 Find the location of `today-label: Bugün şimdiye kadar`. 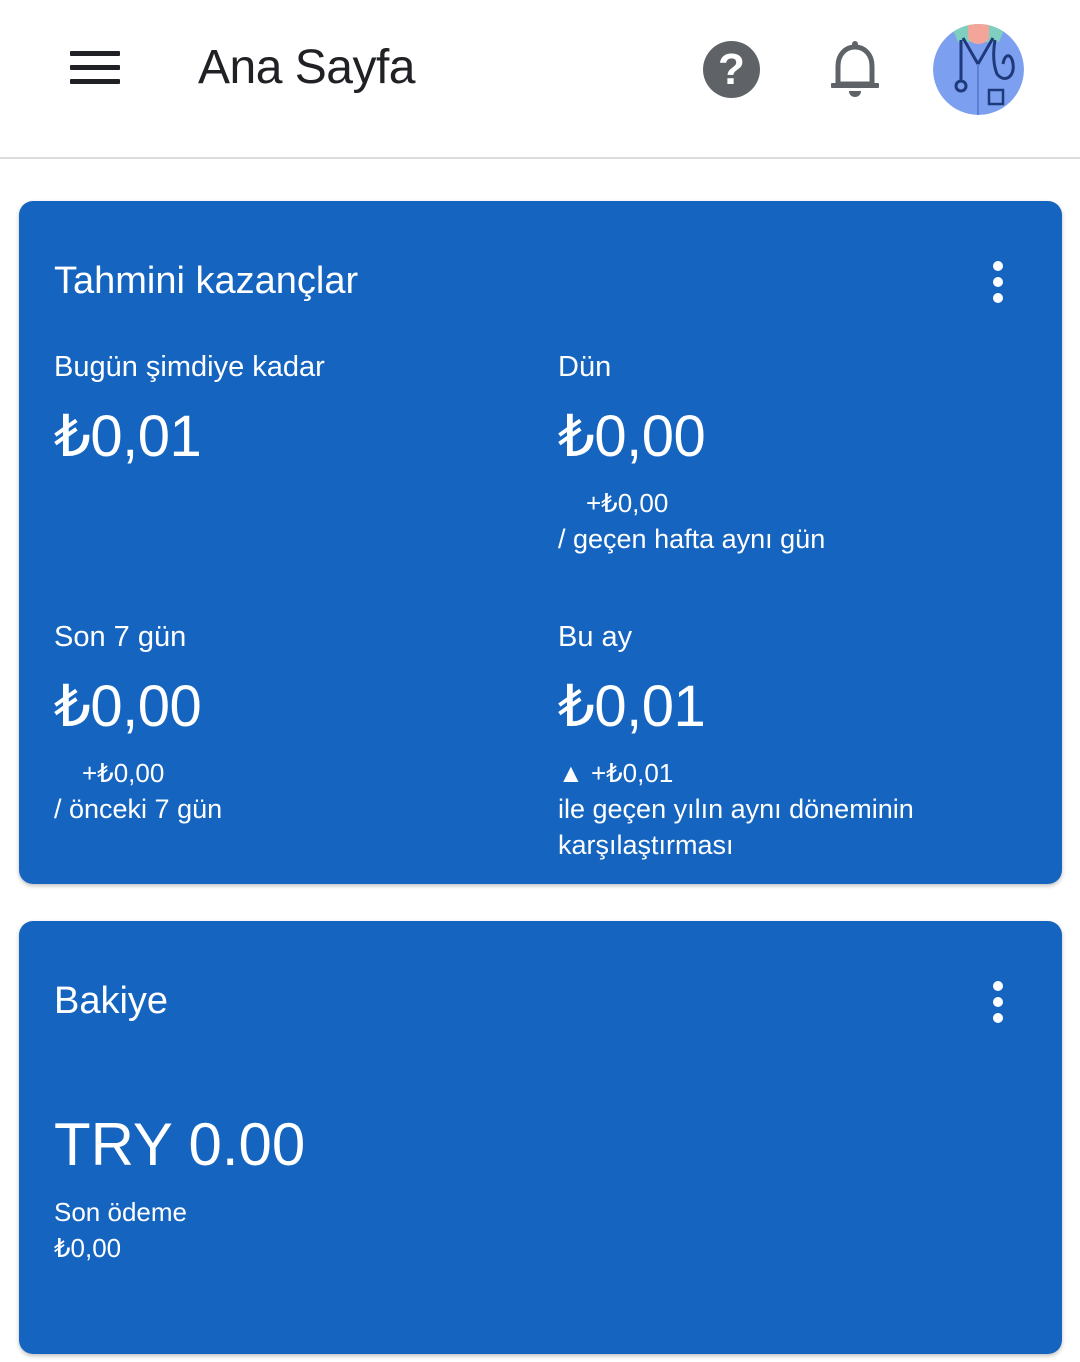

today-label: Bugün şimdiye kadar is located at coordinates (189, 367).